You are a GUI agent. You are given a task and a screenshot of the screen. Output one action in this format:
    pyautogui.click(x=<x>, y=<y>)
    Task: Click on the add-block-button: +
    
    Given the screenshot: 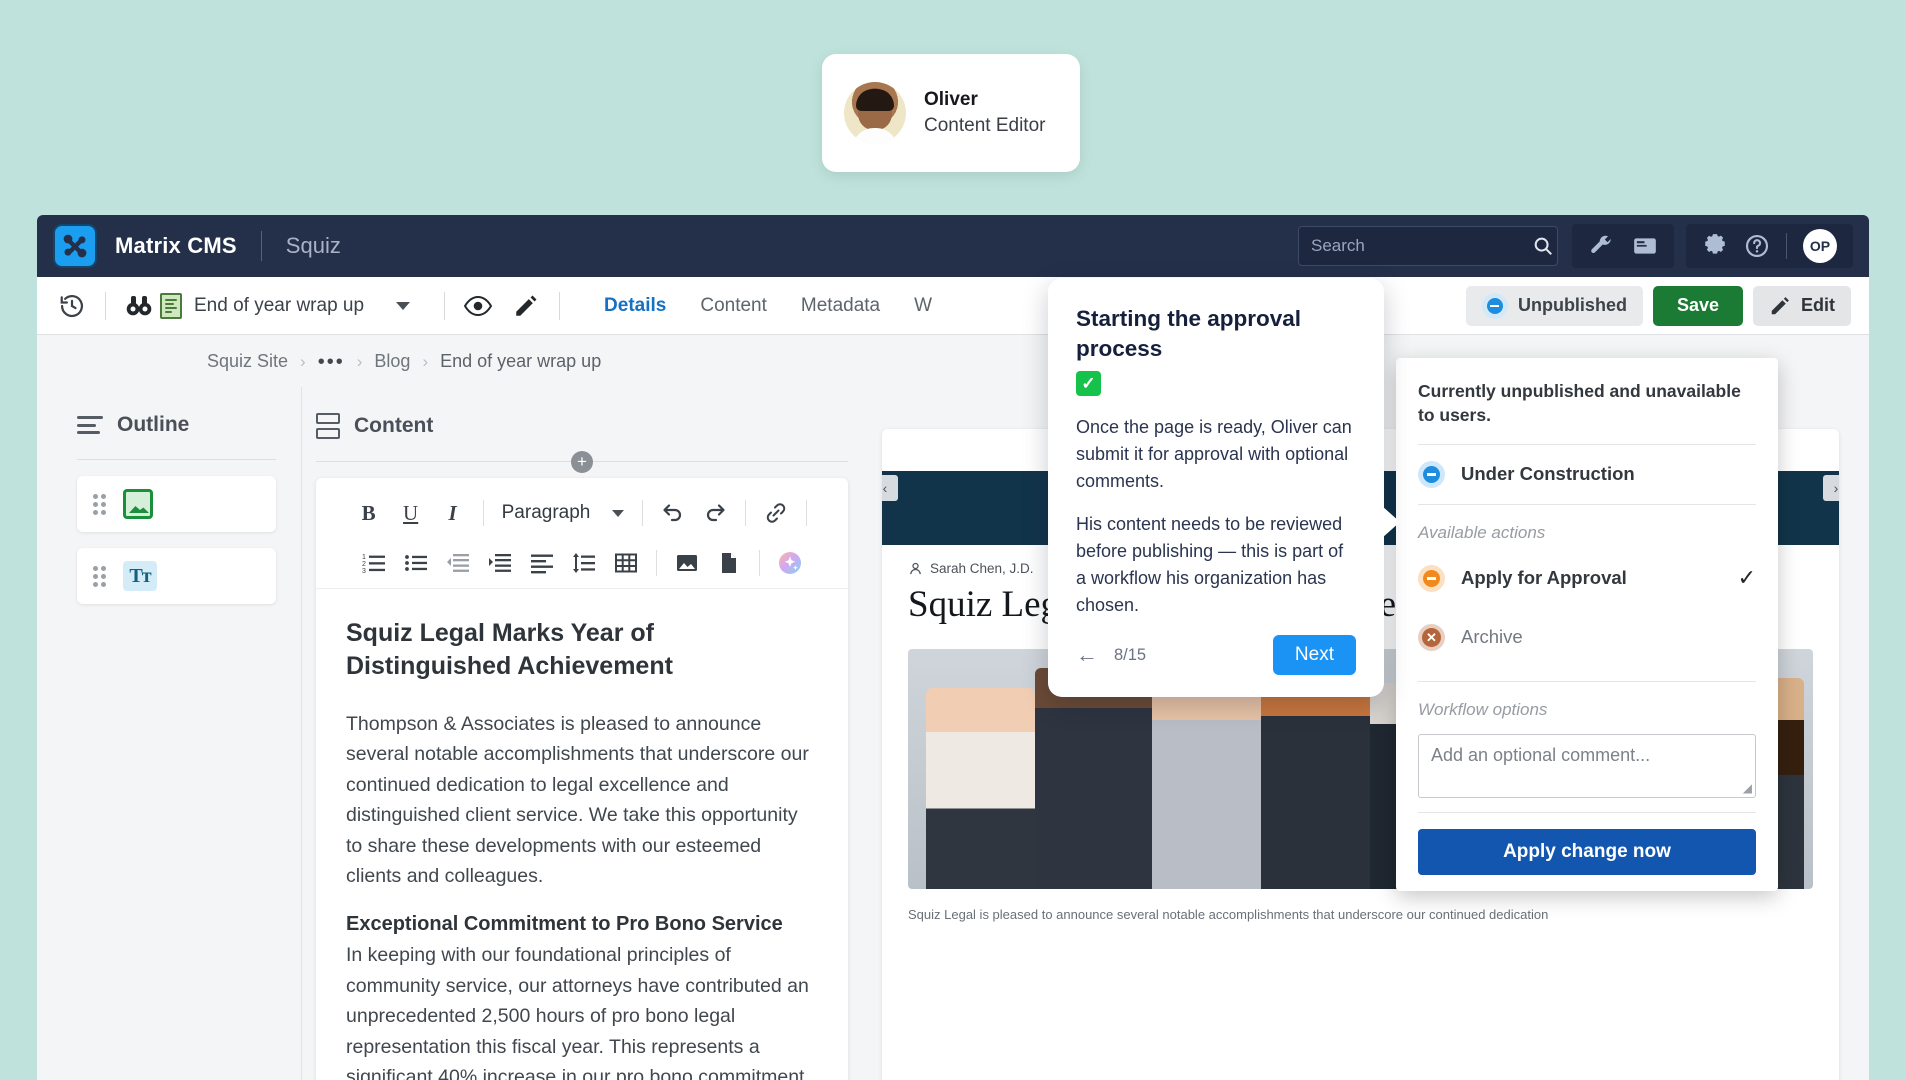 What is the action you would take?
    pyautogui.click(x=582, y=461)
    